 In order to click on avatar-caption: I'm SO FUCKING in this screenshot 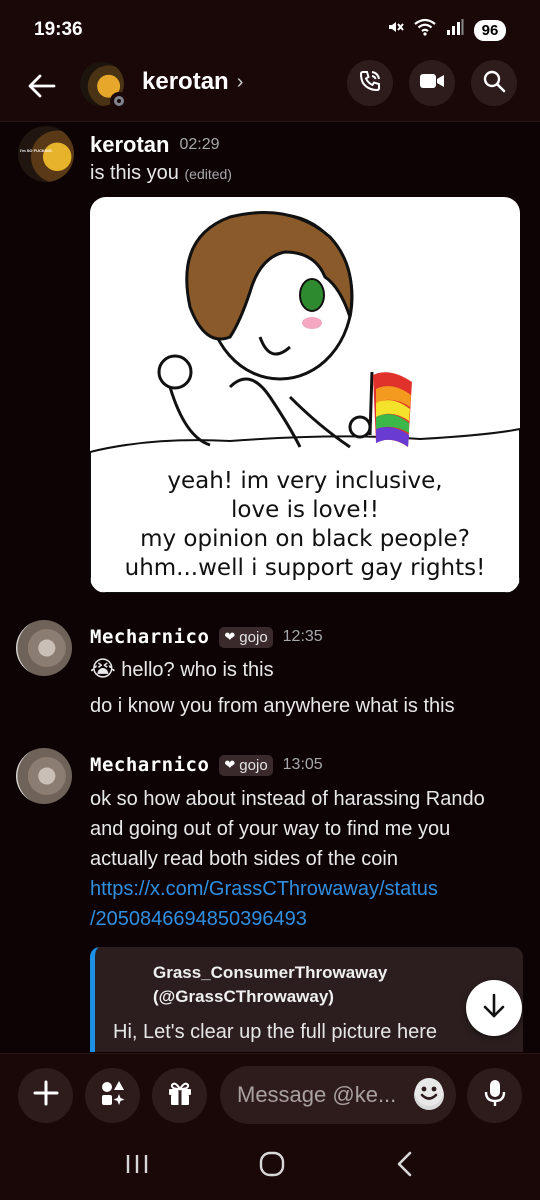, I will do `click(36, 150)`.